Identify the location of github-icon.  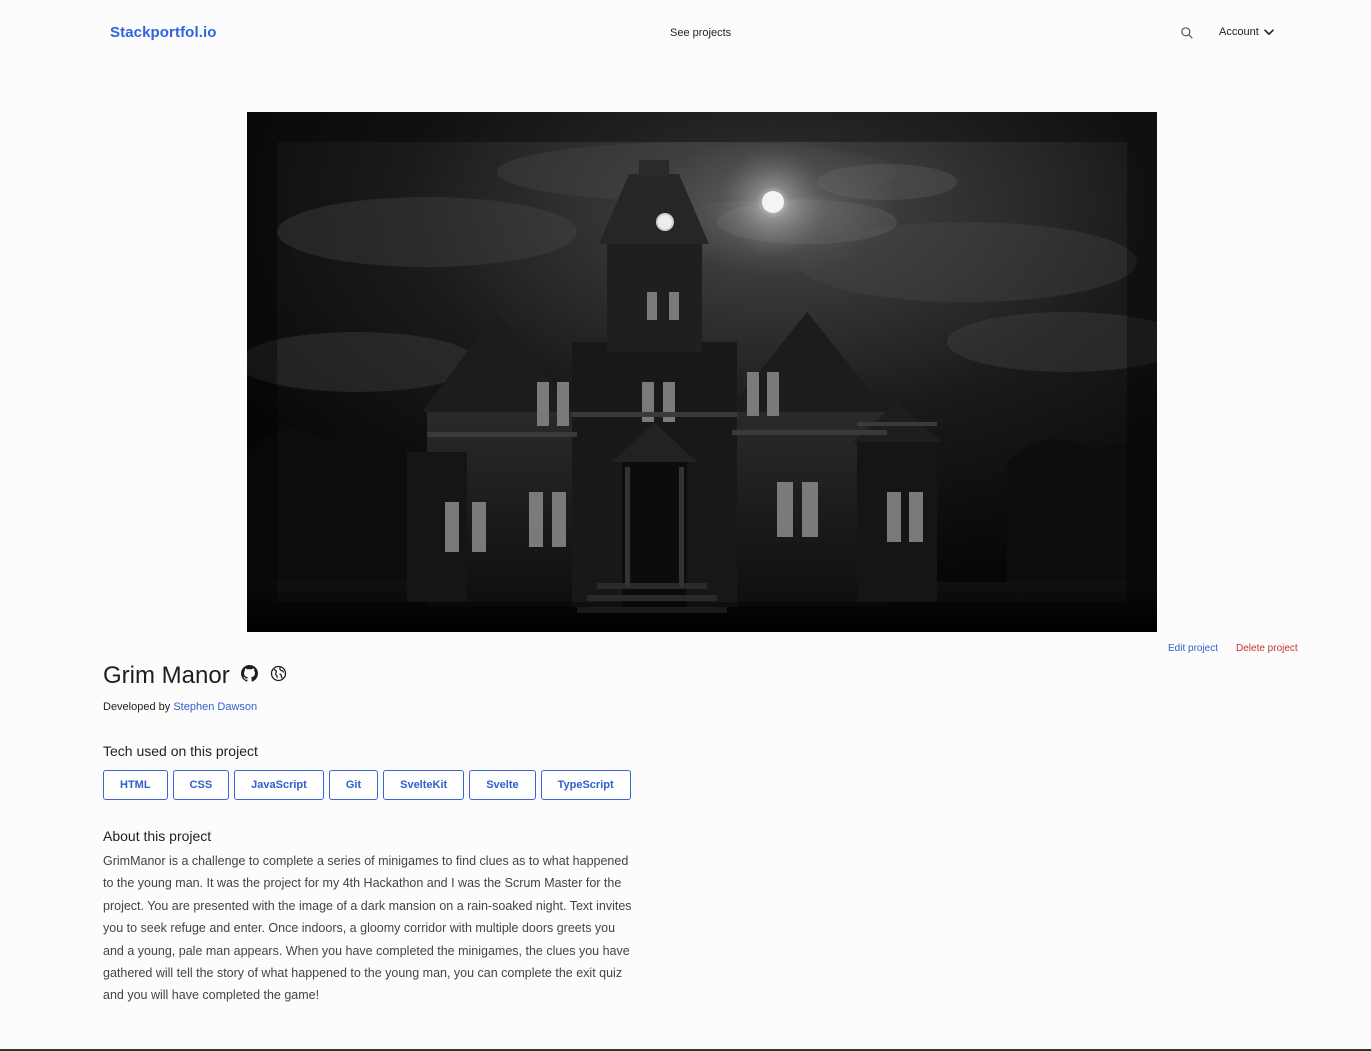
(249, 676).